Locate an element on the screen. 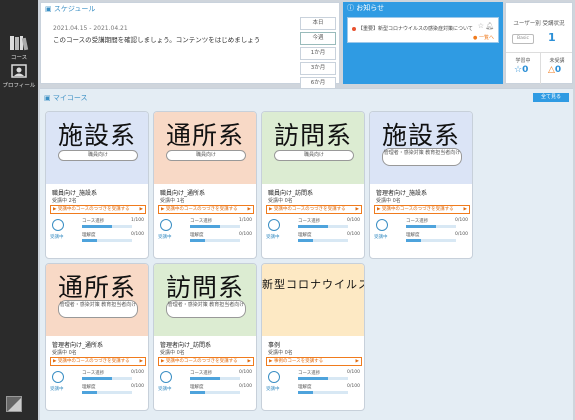 The image size is (575, 420). stats-count: 1 is located at coordinates (552, 37).